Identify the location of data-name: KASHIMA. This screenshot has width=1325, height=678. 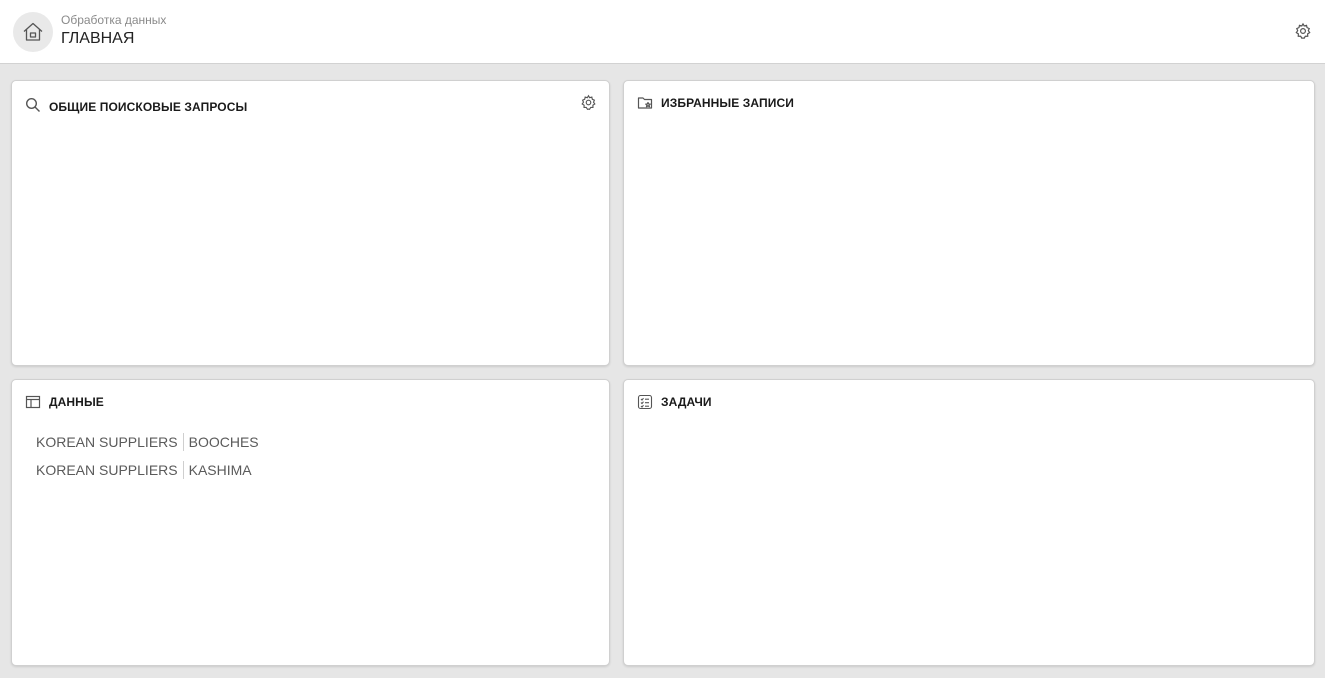
(220, 470).